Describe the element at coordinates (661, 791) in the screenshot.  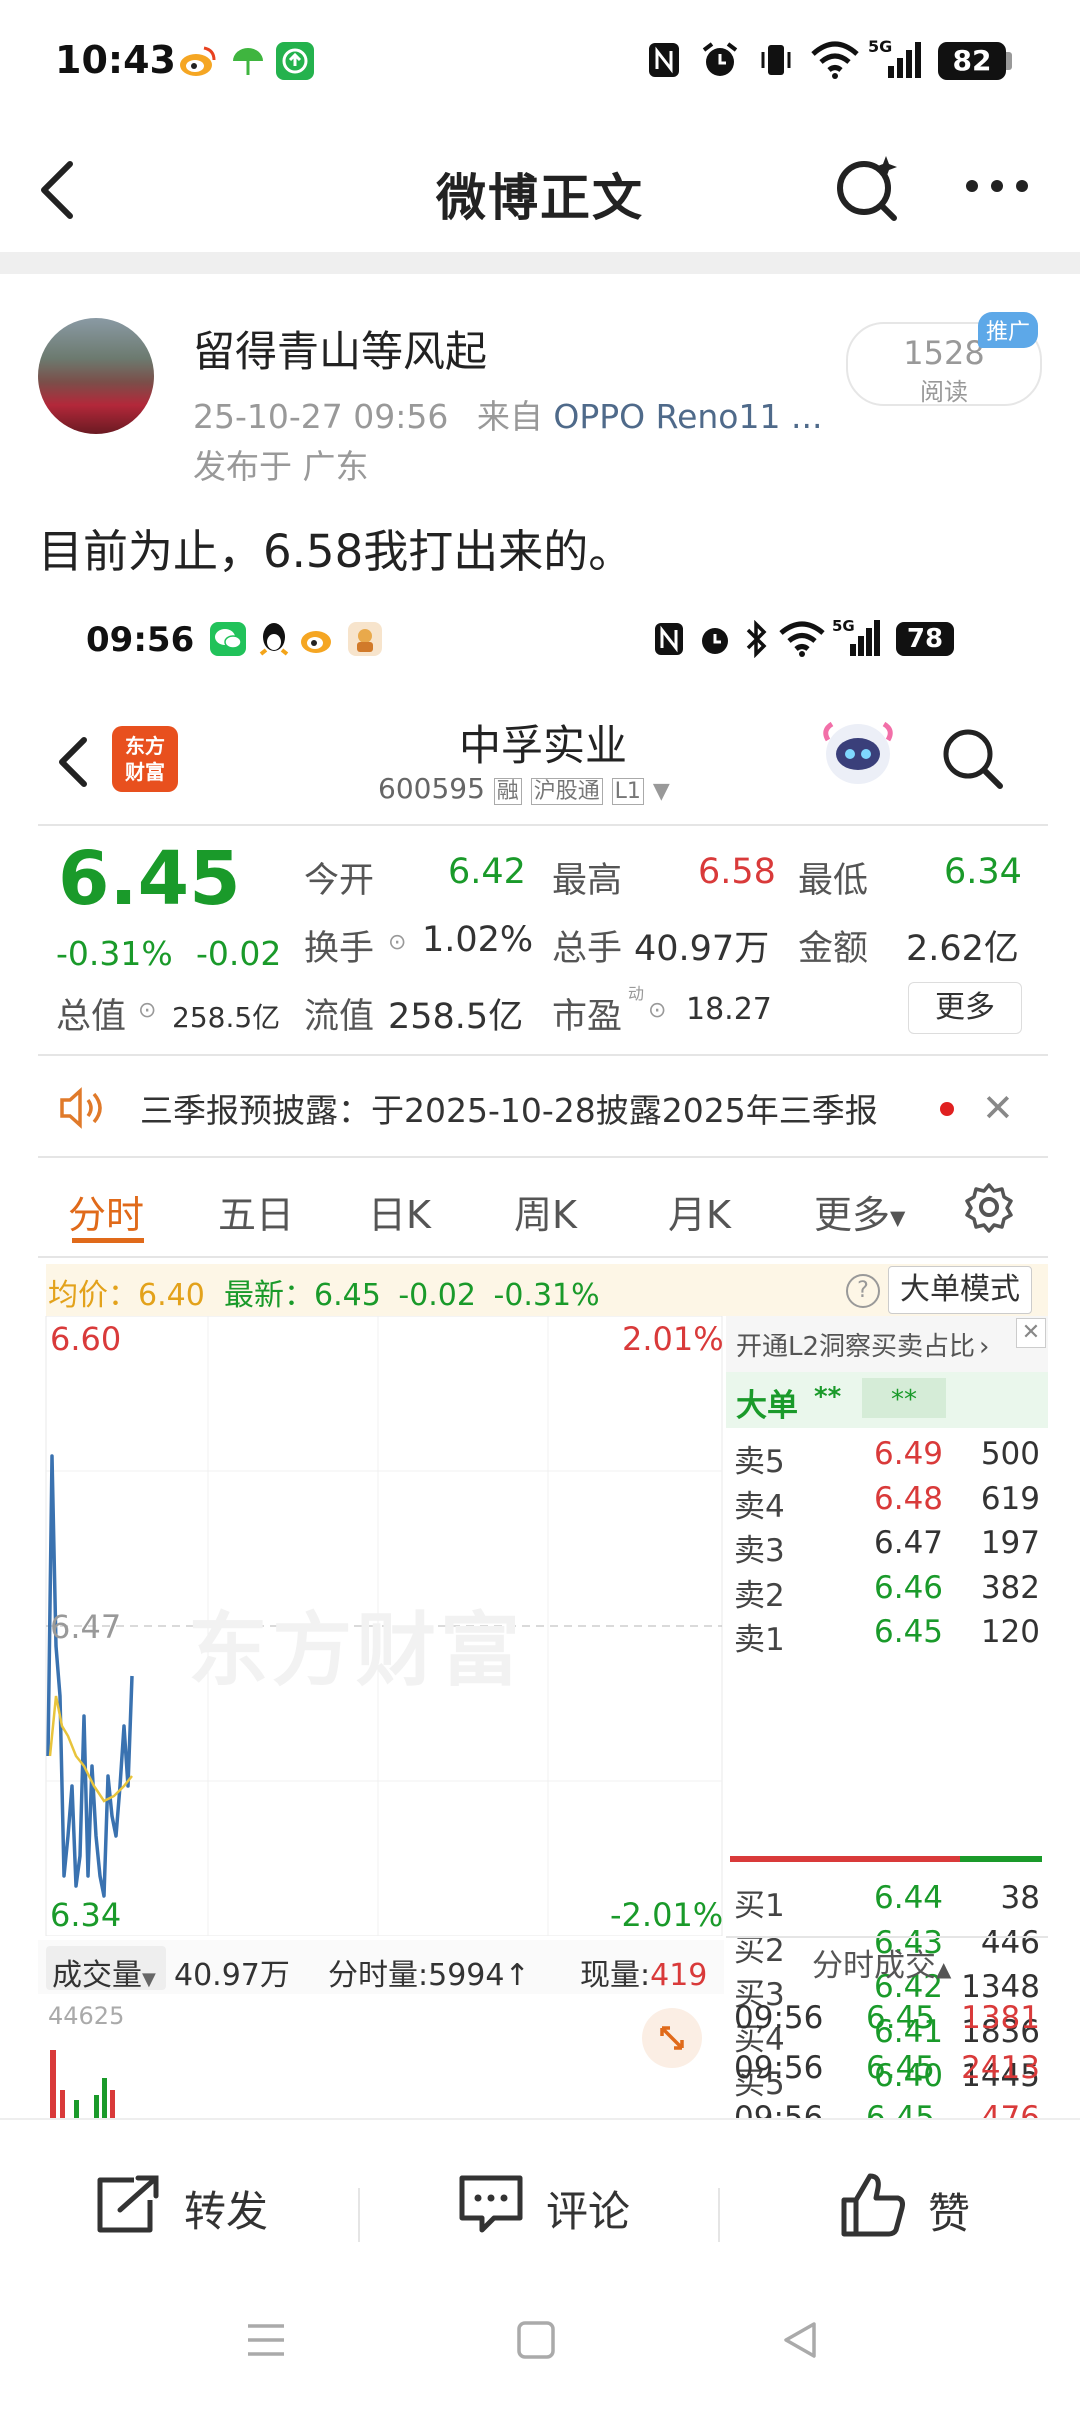
I see `dropdown-caret-icon: ▼` at that location.